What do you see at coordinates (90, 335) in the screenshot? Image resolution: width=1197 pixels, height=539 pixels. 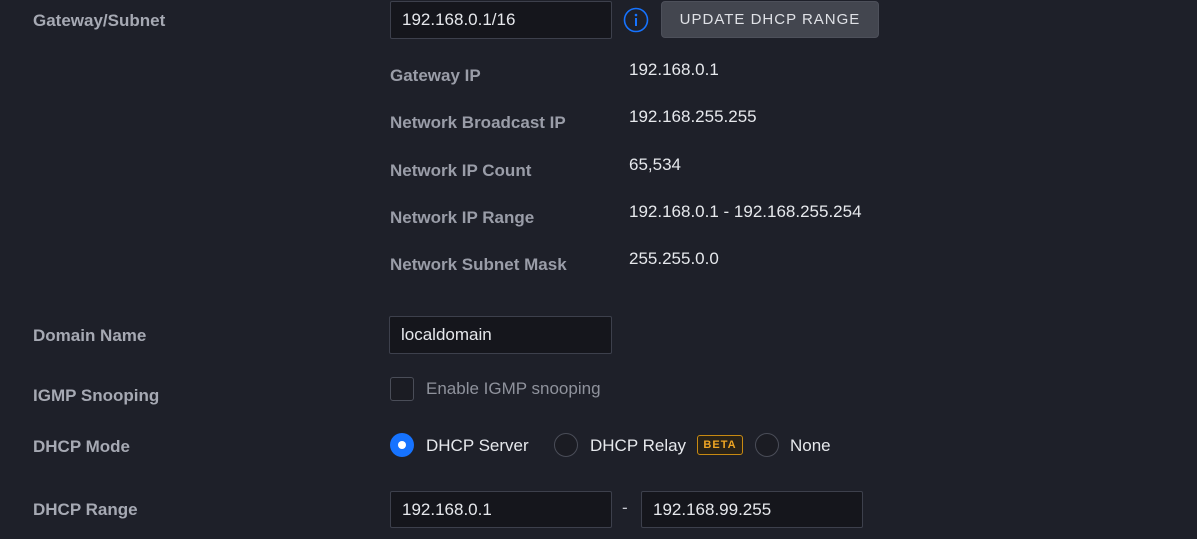 I see `domain-name-label: Domain Name` at bounding box center [90, 335].